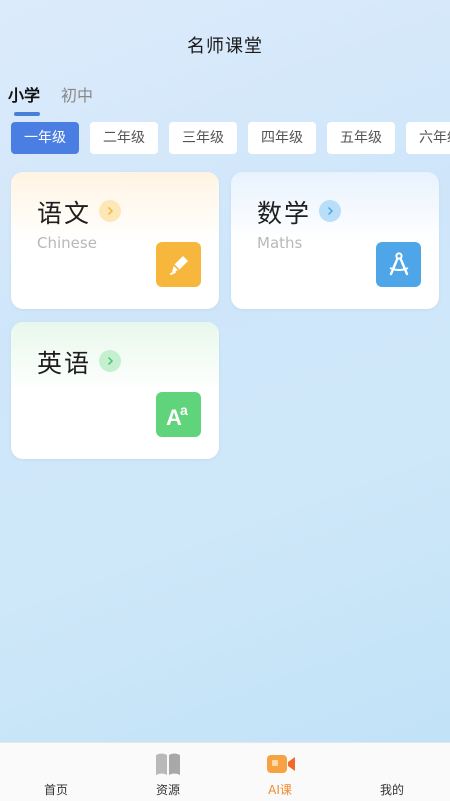 The height and width of the screenshot is (801, 450). Describe the element at coordinates (392, 772) in the screenshot. I see `tab-mine: 我的` at that location.